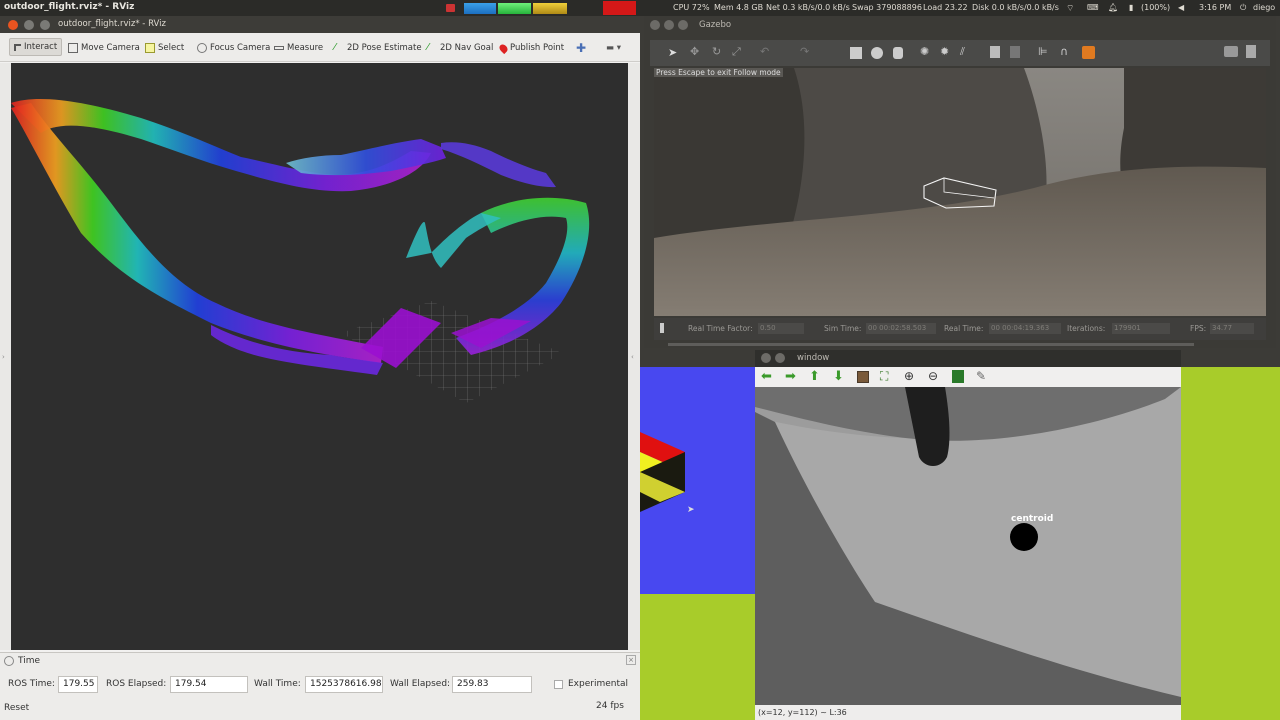 The height and width of the screenshot is (720, 1280). I want to click on save-icon, so click(958, 376).